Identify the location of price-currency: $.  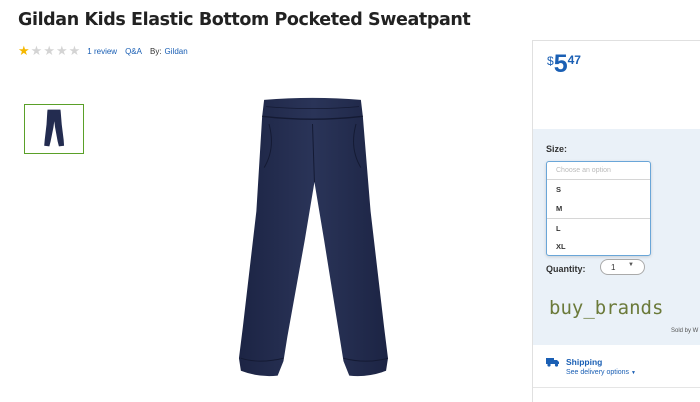
(550, 61).